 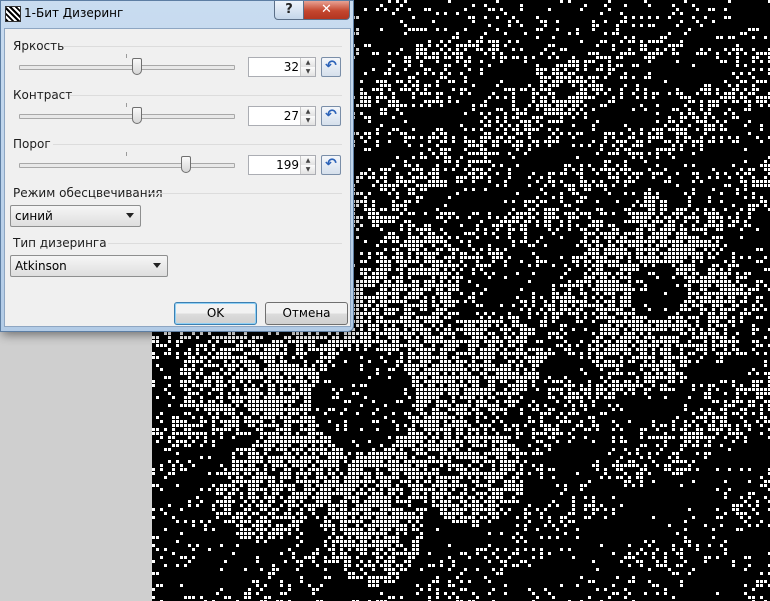 I want to click on dither-type-select: Atkinson, so click(x=89, y=266).